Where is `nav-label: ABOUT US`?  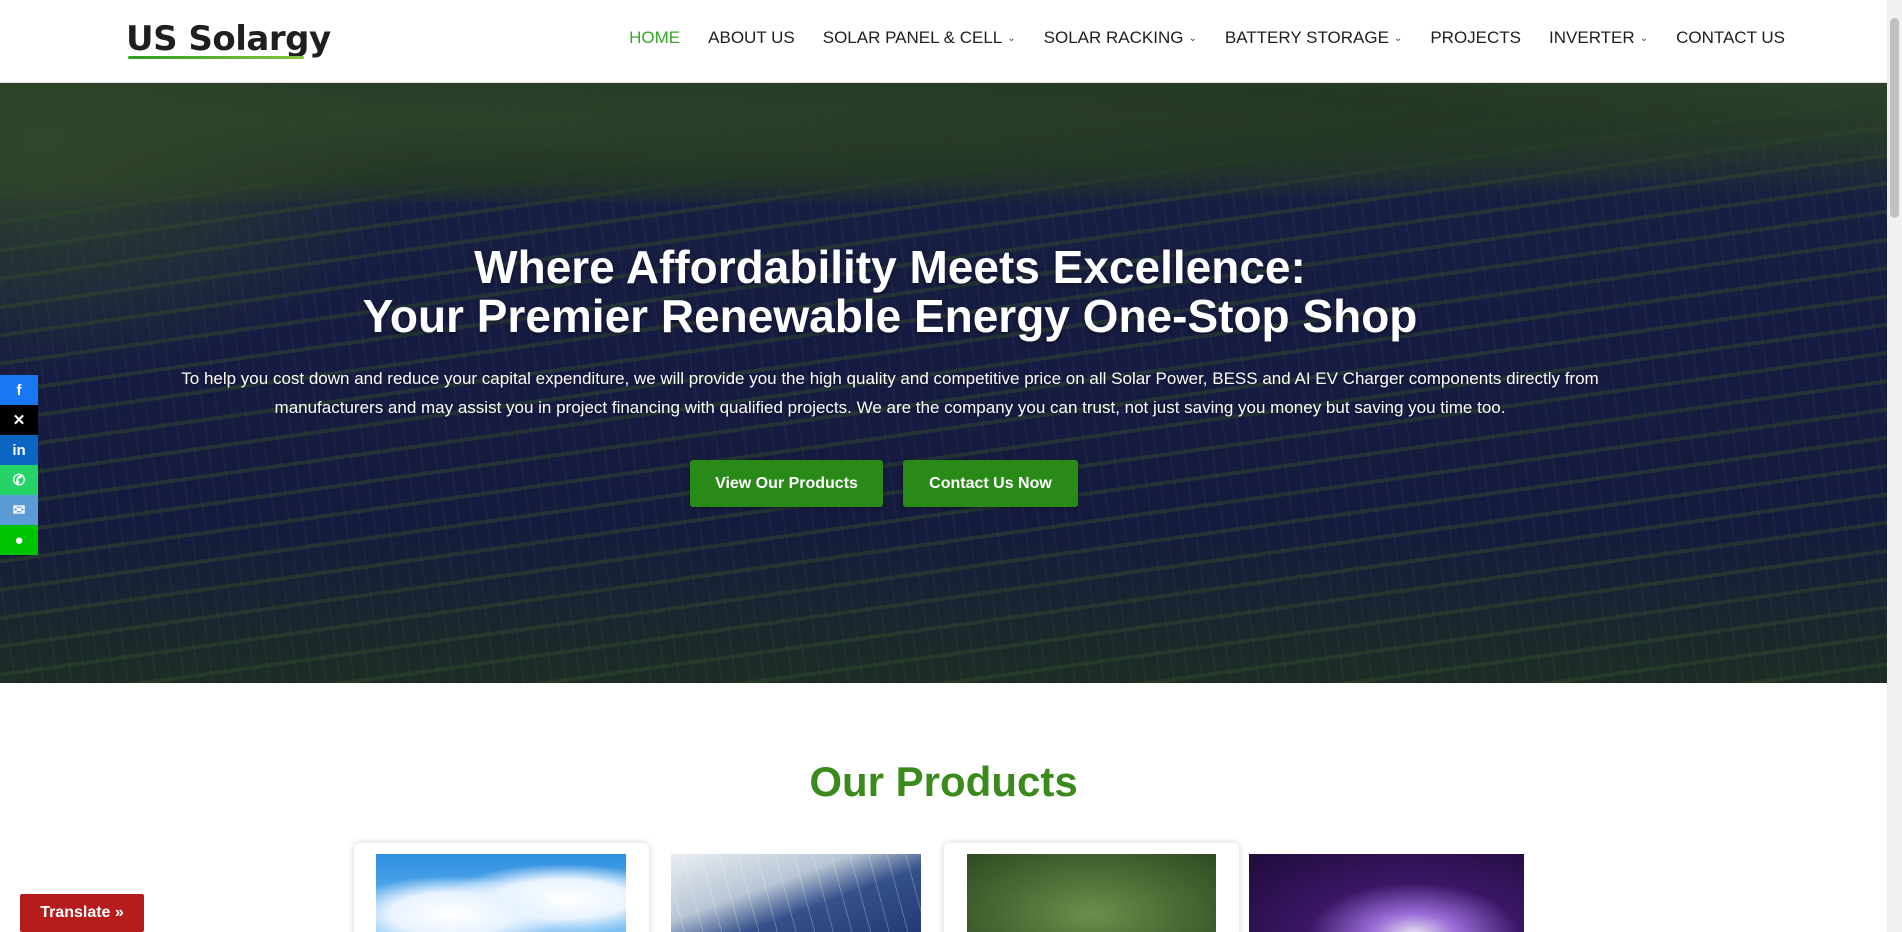
nav-label: ABOUT US is located at coordinates (751, 37).